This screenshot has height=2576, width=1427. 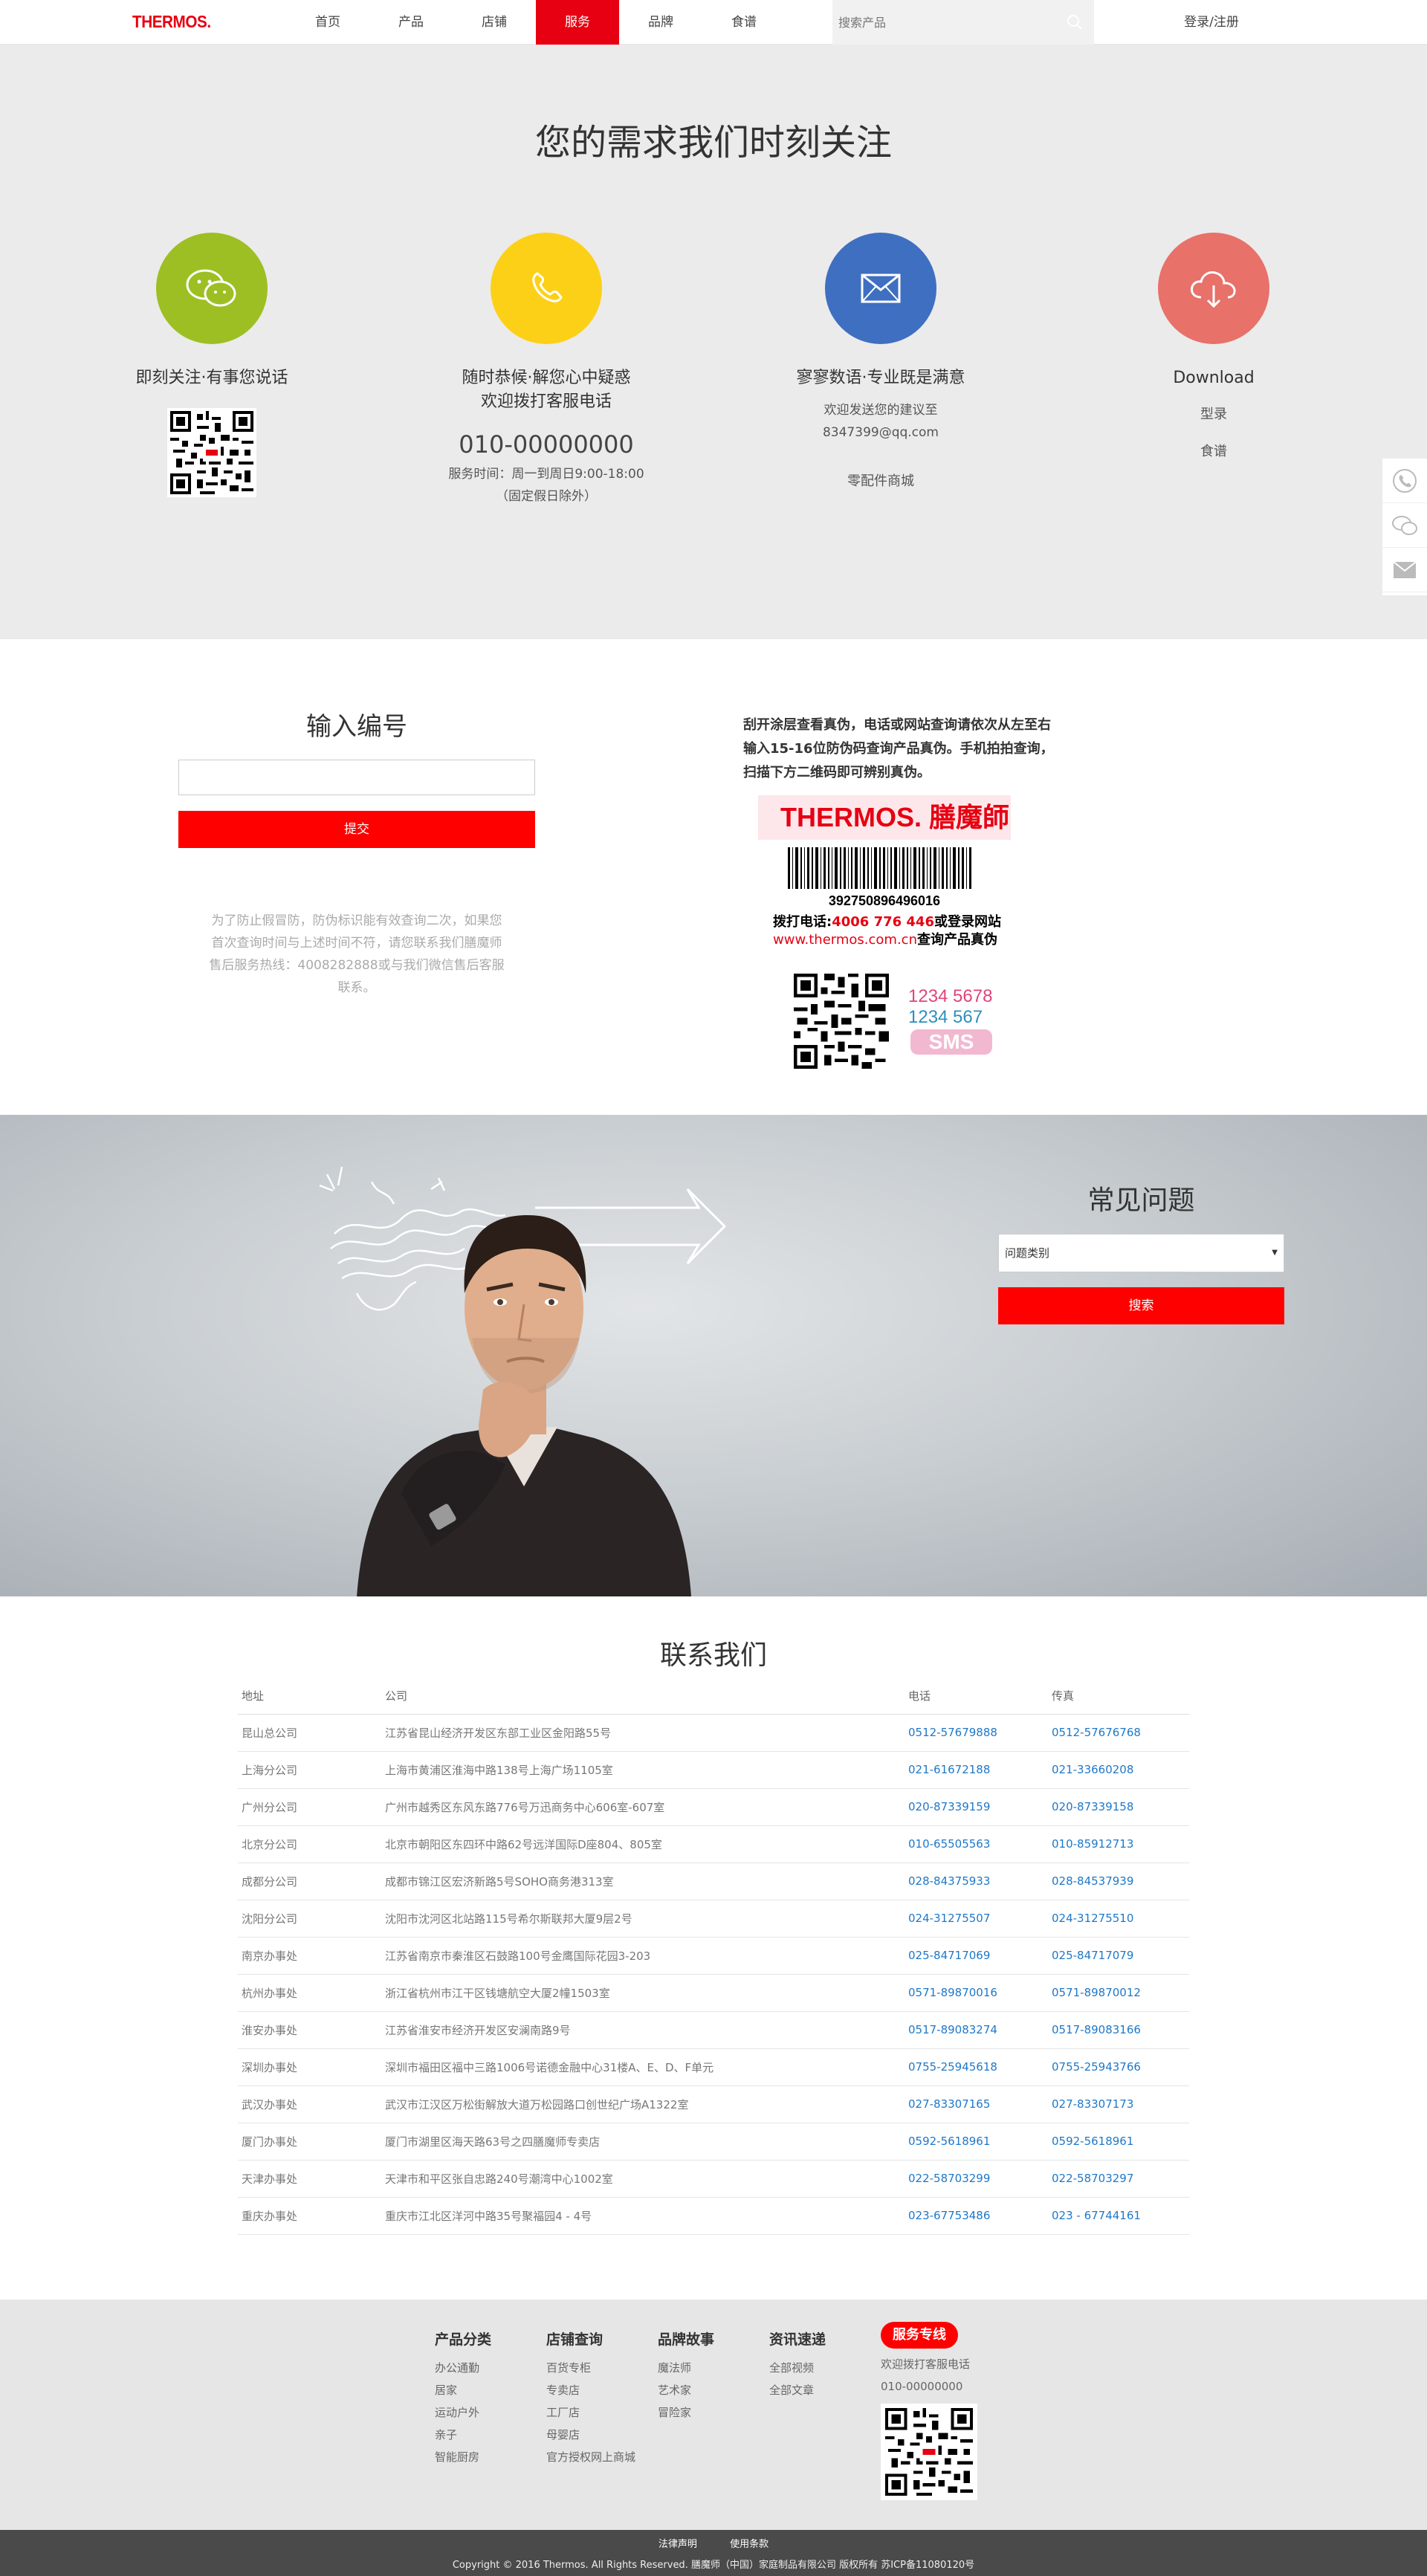 I want to click on office-fax: 027-83307173, so click(x=1118, y=2104).